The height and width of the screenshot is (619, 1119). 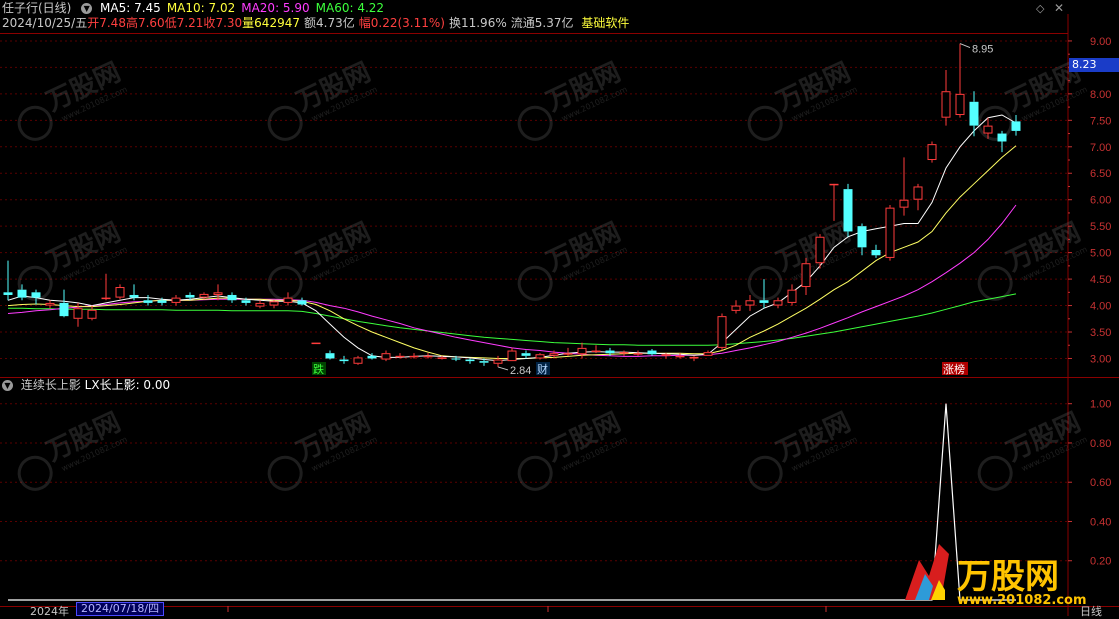 I want to click on price-tick-label: 7.50, so click(x=1100, y=121).